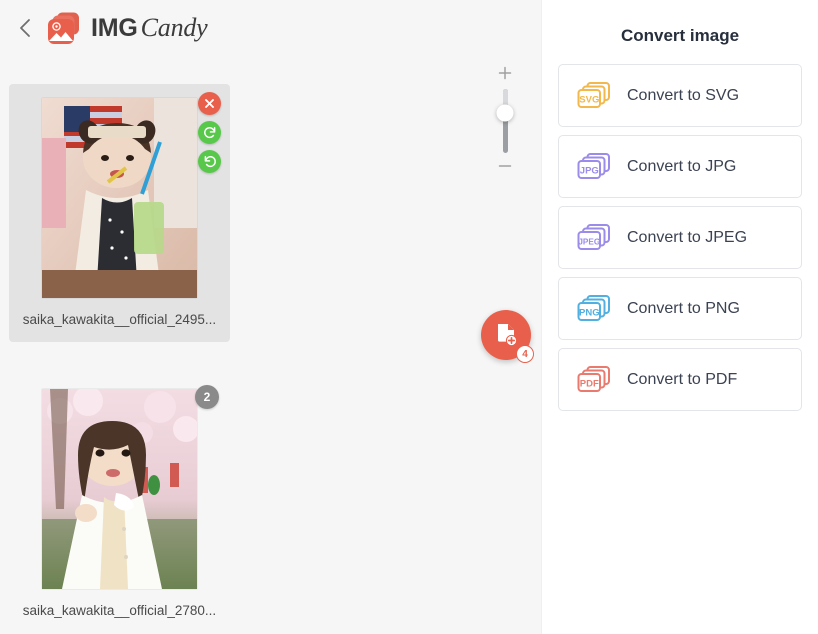 The width and height of the screenshot is (818, 634). Describe the element at coordinates (270, 28) in the screenshot. I see `top-bar: IMG Candy` at that location.